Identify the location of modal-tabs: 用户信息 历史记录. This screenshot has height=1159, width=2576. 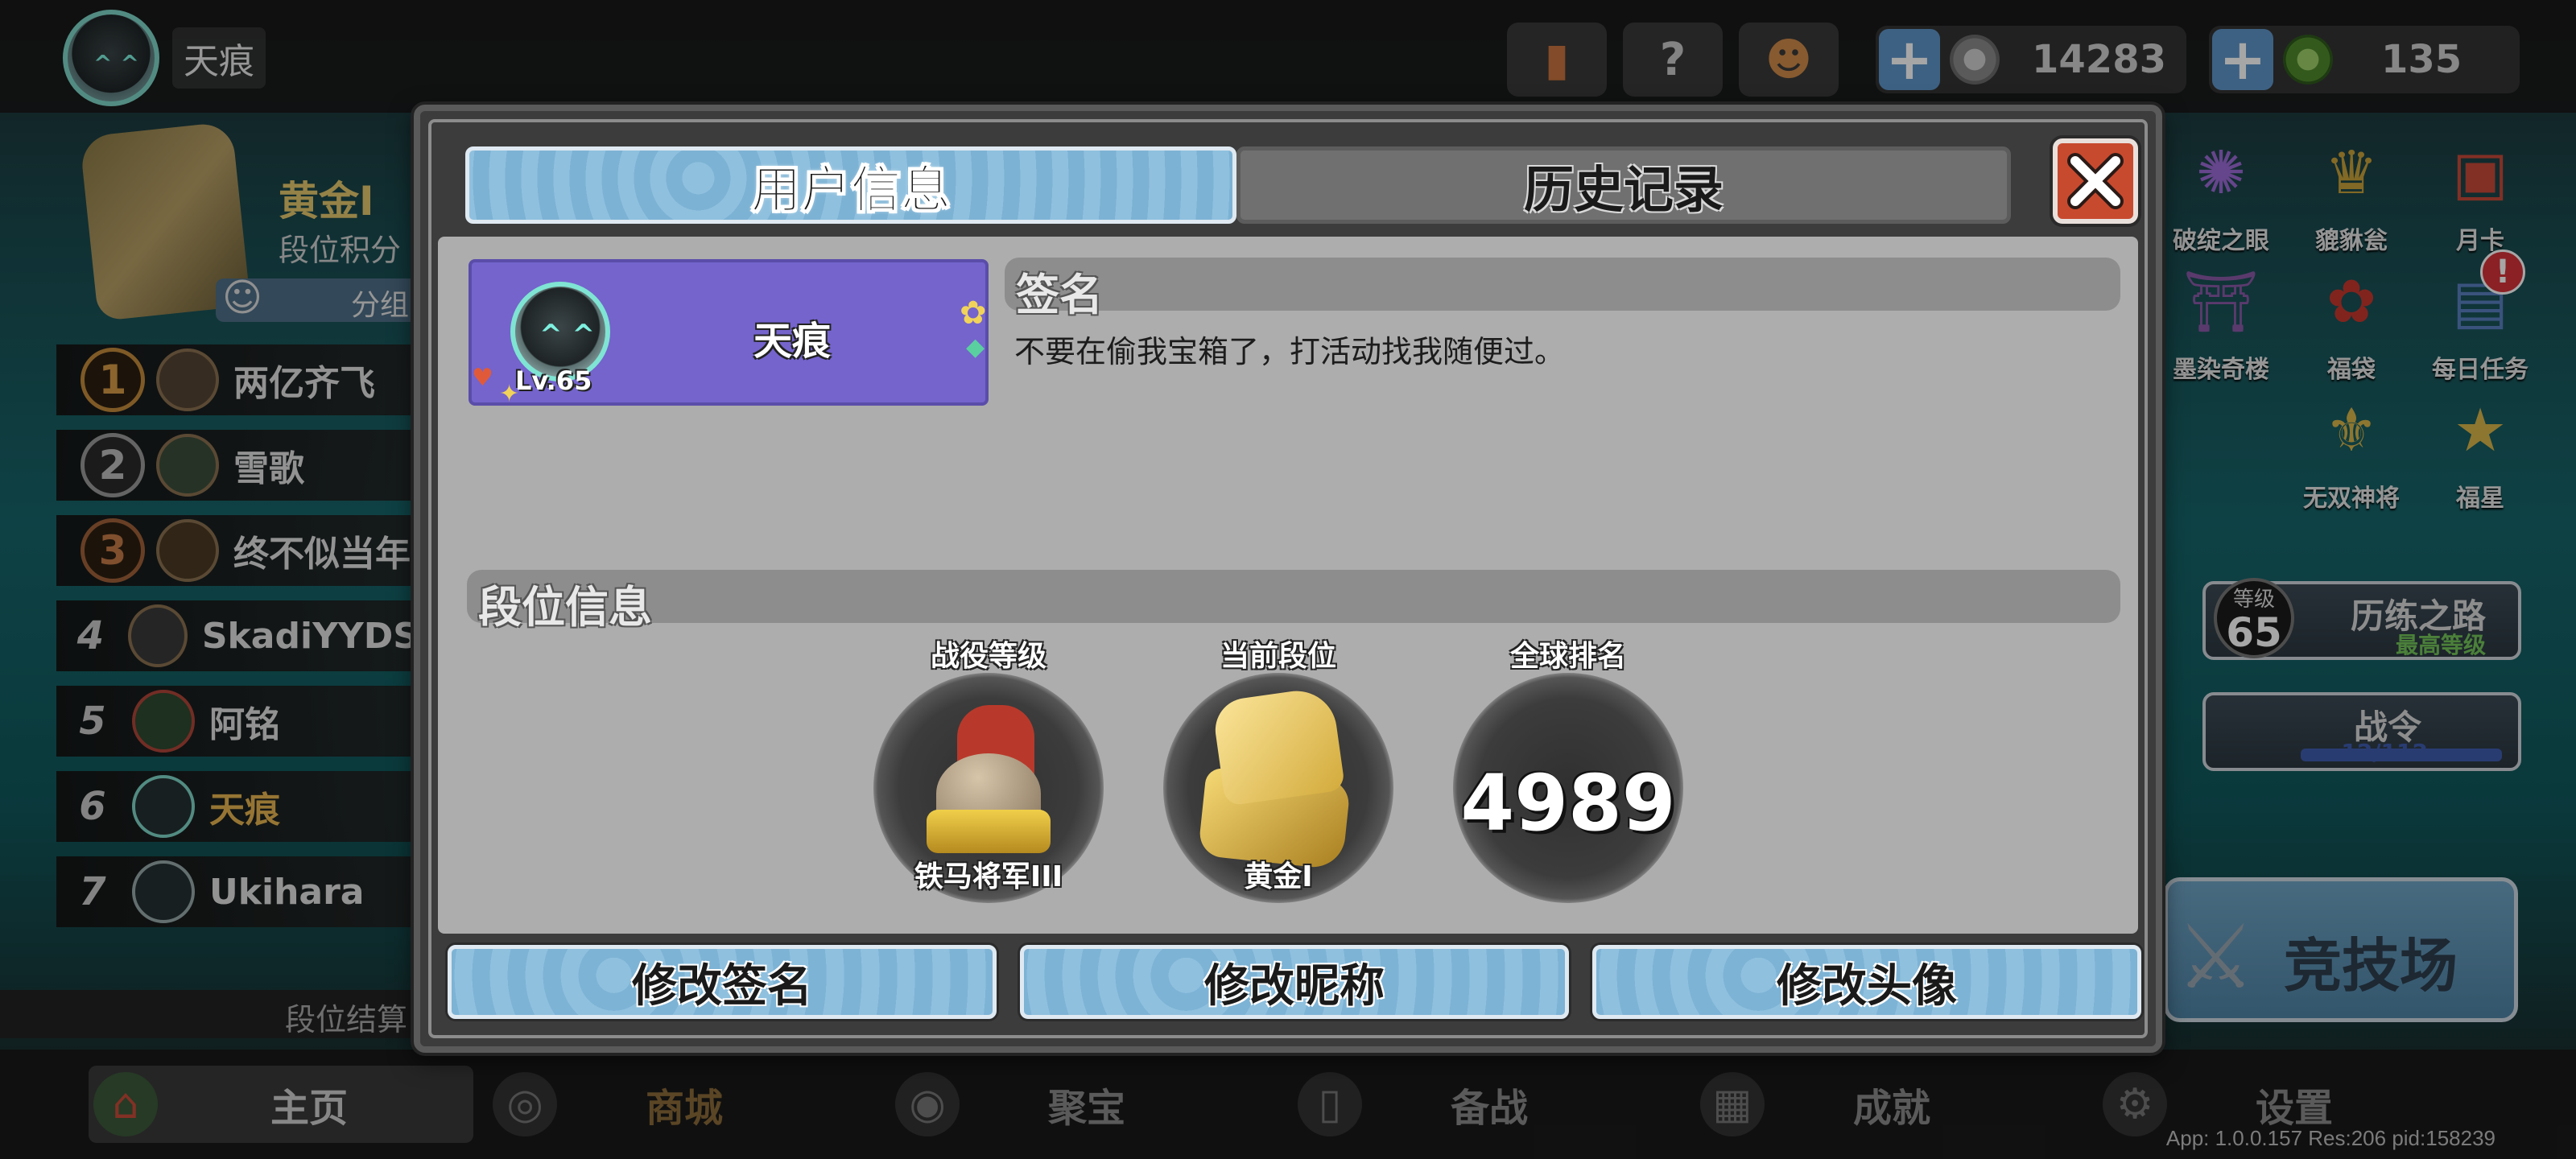
(1238, 185).